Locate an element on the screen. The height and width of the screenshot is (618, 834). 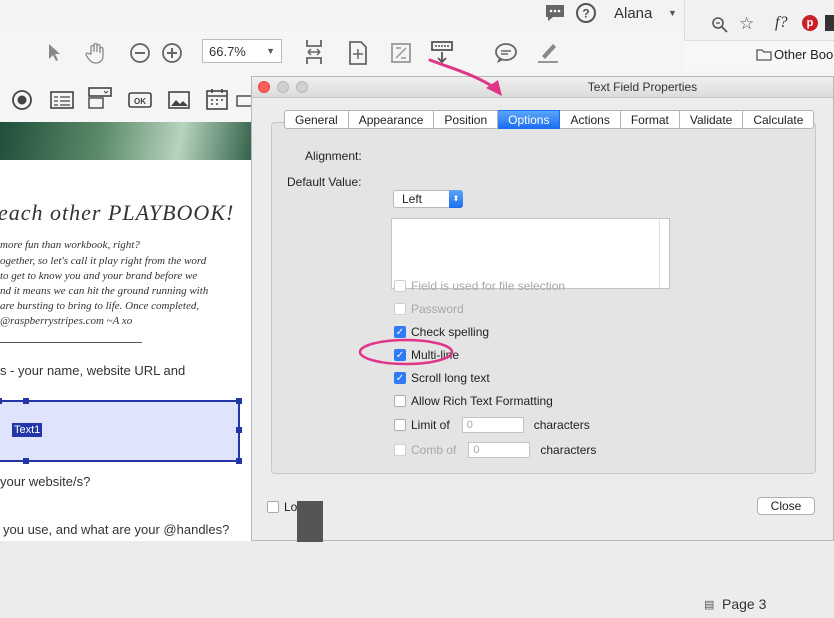
star-icon: ☆ is located at coordinates (746, 24).